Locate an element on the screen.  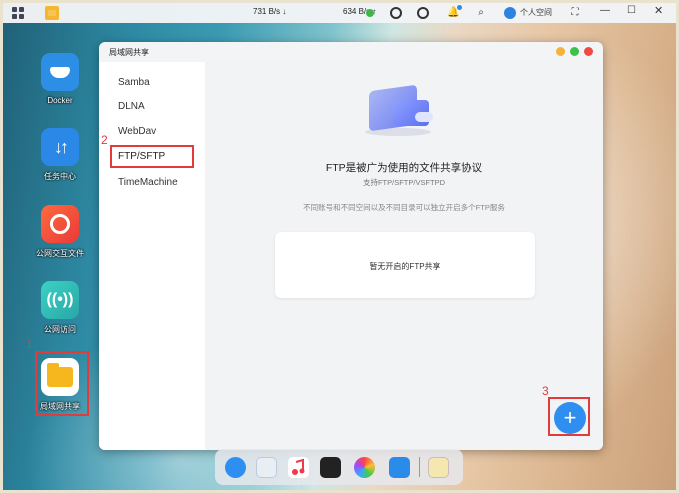
antenna-icon: ((•)) is located at coordinates (60, 300).